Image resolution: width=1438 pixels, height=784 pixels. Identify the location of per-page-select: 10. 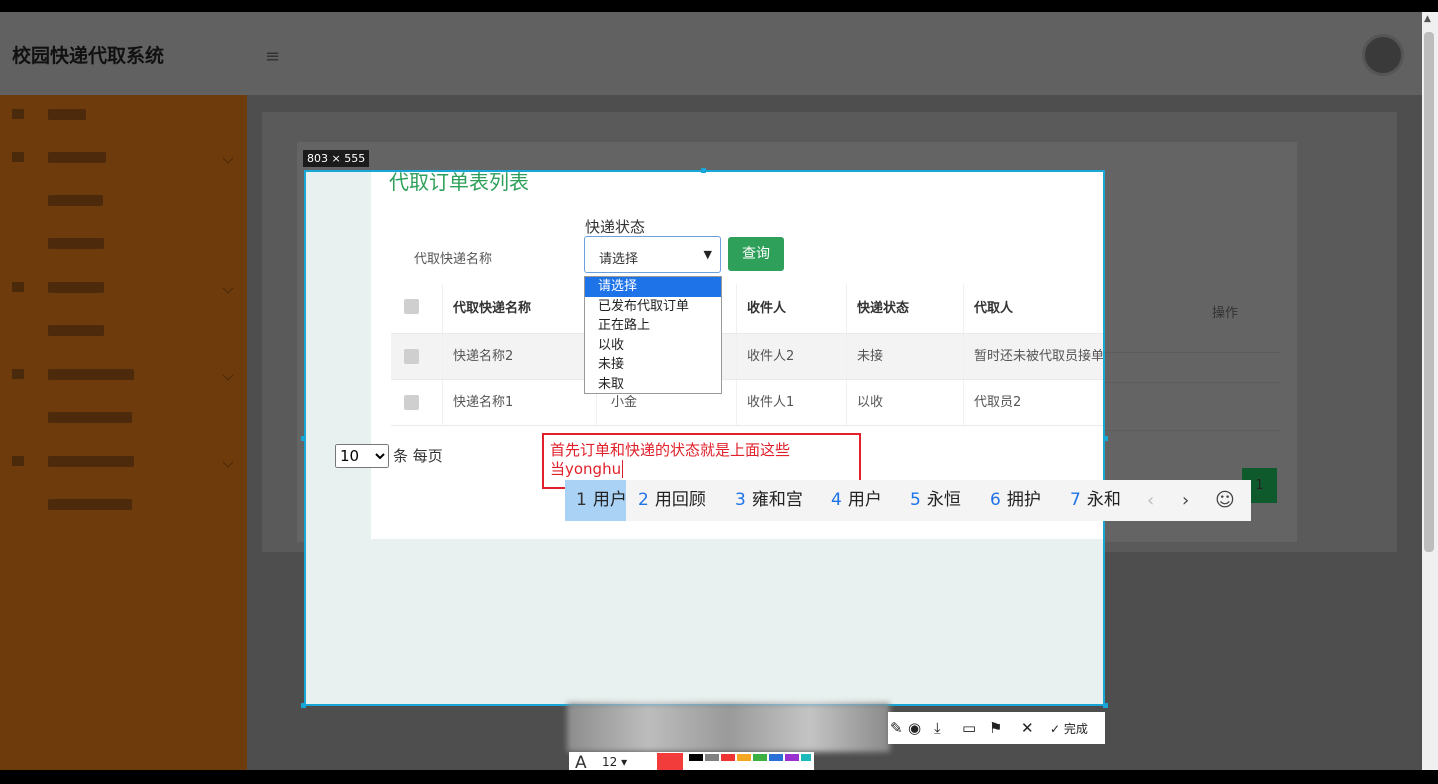
(362, 456).